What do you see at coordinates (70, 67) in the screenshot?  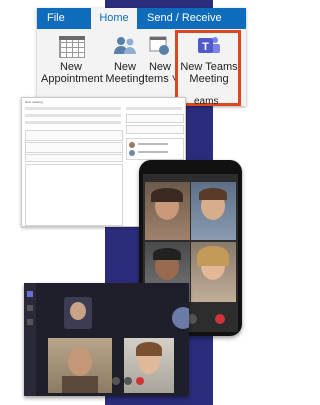 I see `new-appointment-label-1: New` at bounding box center [70, 67].